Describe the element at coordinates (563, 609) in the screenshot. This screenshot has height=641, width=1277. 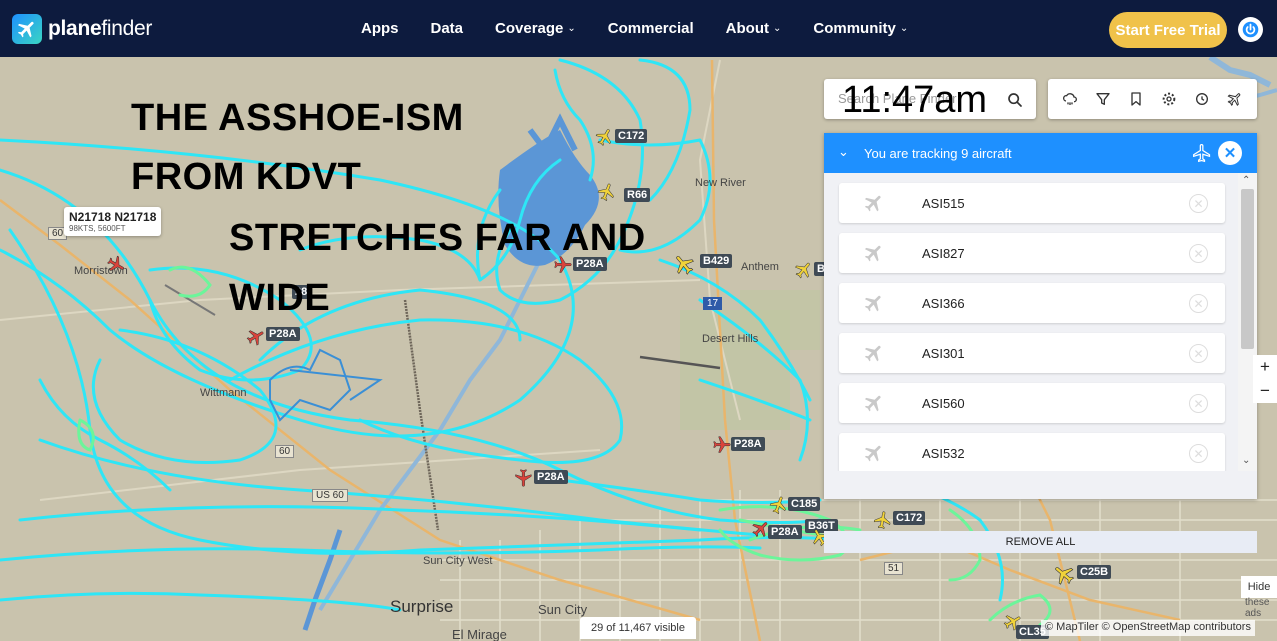
I see `place-sun-city: Sun City` at that location.